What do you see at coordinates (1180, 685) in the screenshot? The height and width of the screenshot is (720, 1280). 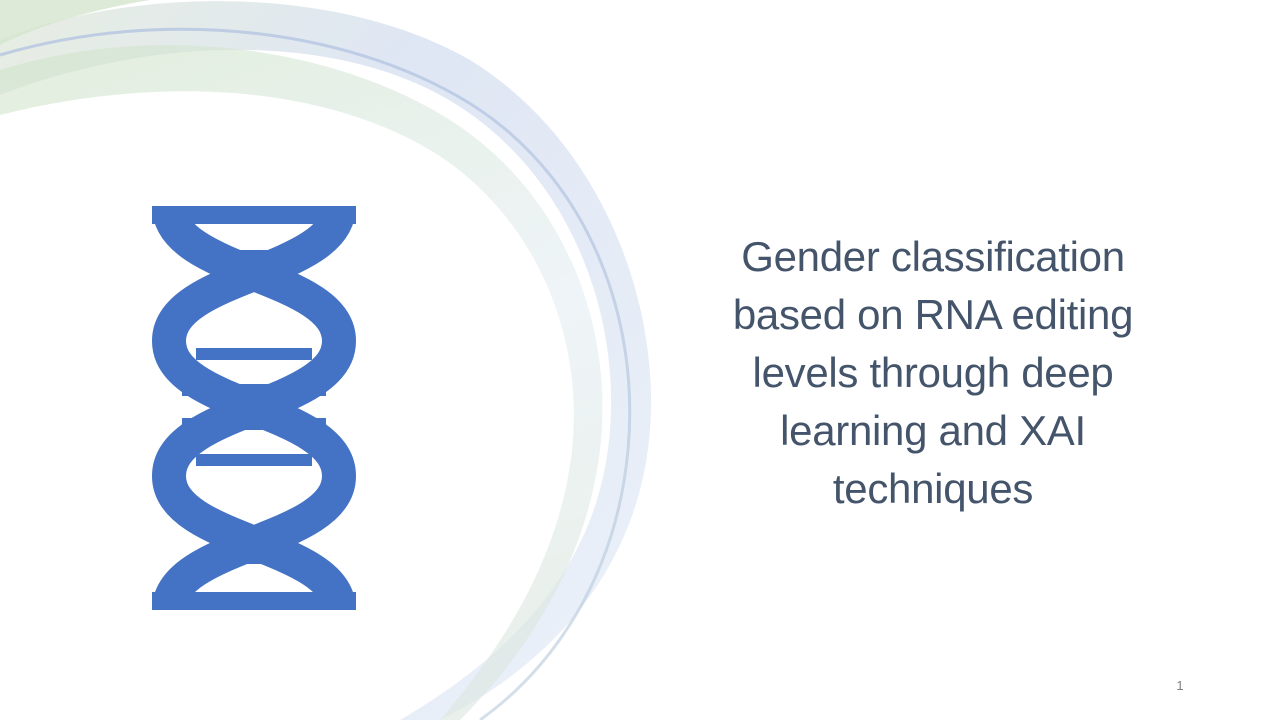 I see `page-number: 1` at bounding box center [1180, 685].